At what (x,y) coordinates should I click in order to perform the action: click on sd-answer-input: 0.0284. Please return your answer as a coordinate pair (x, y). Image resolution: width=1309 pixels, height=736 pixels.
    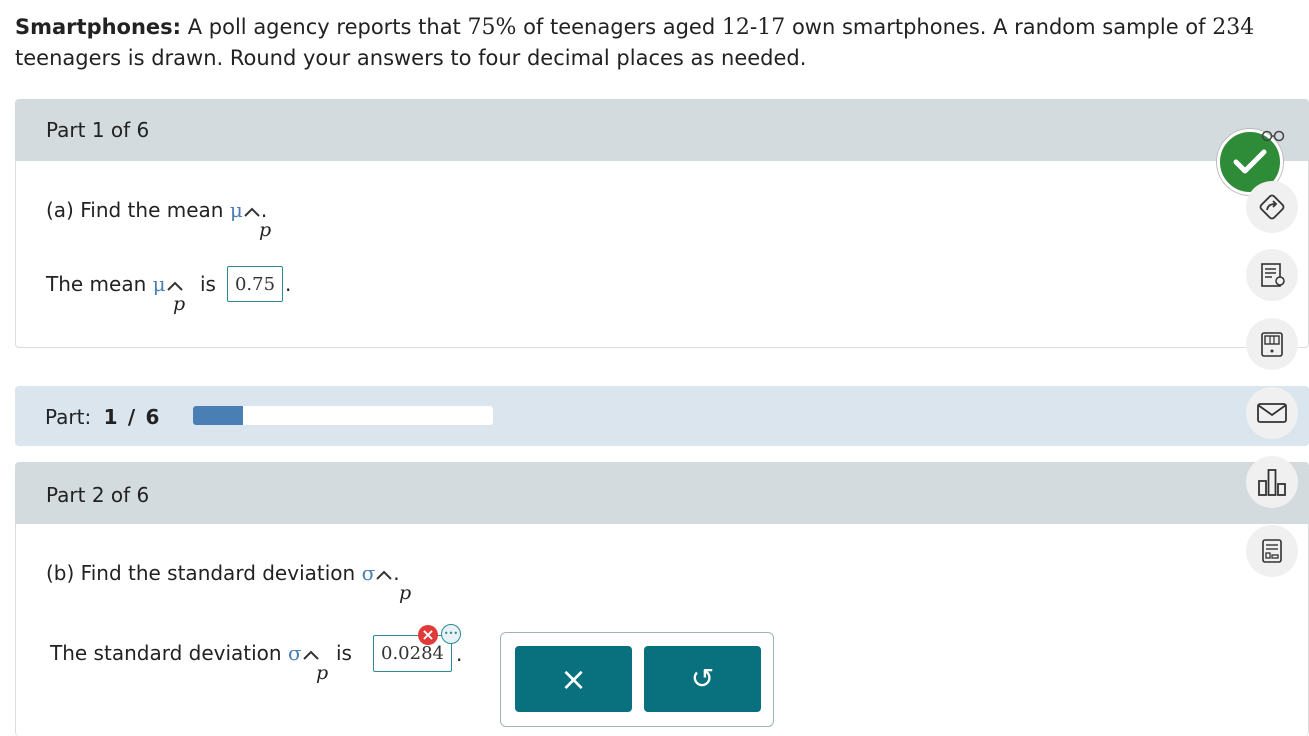
    Looking at the image, I should click on (412, 653).